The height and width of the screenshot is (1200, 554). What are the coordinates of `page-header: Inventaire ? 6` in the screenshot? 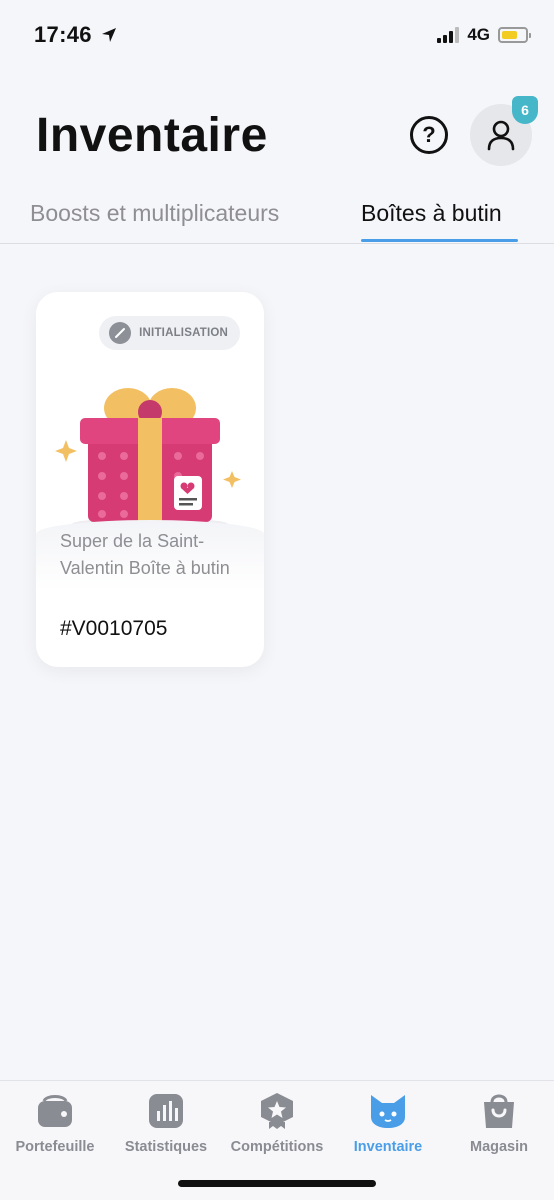 It's located at (277, 135).